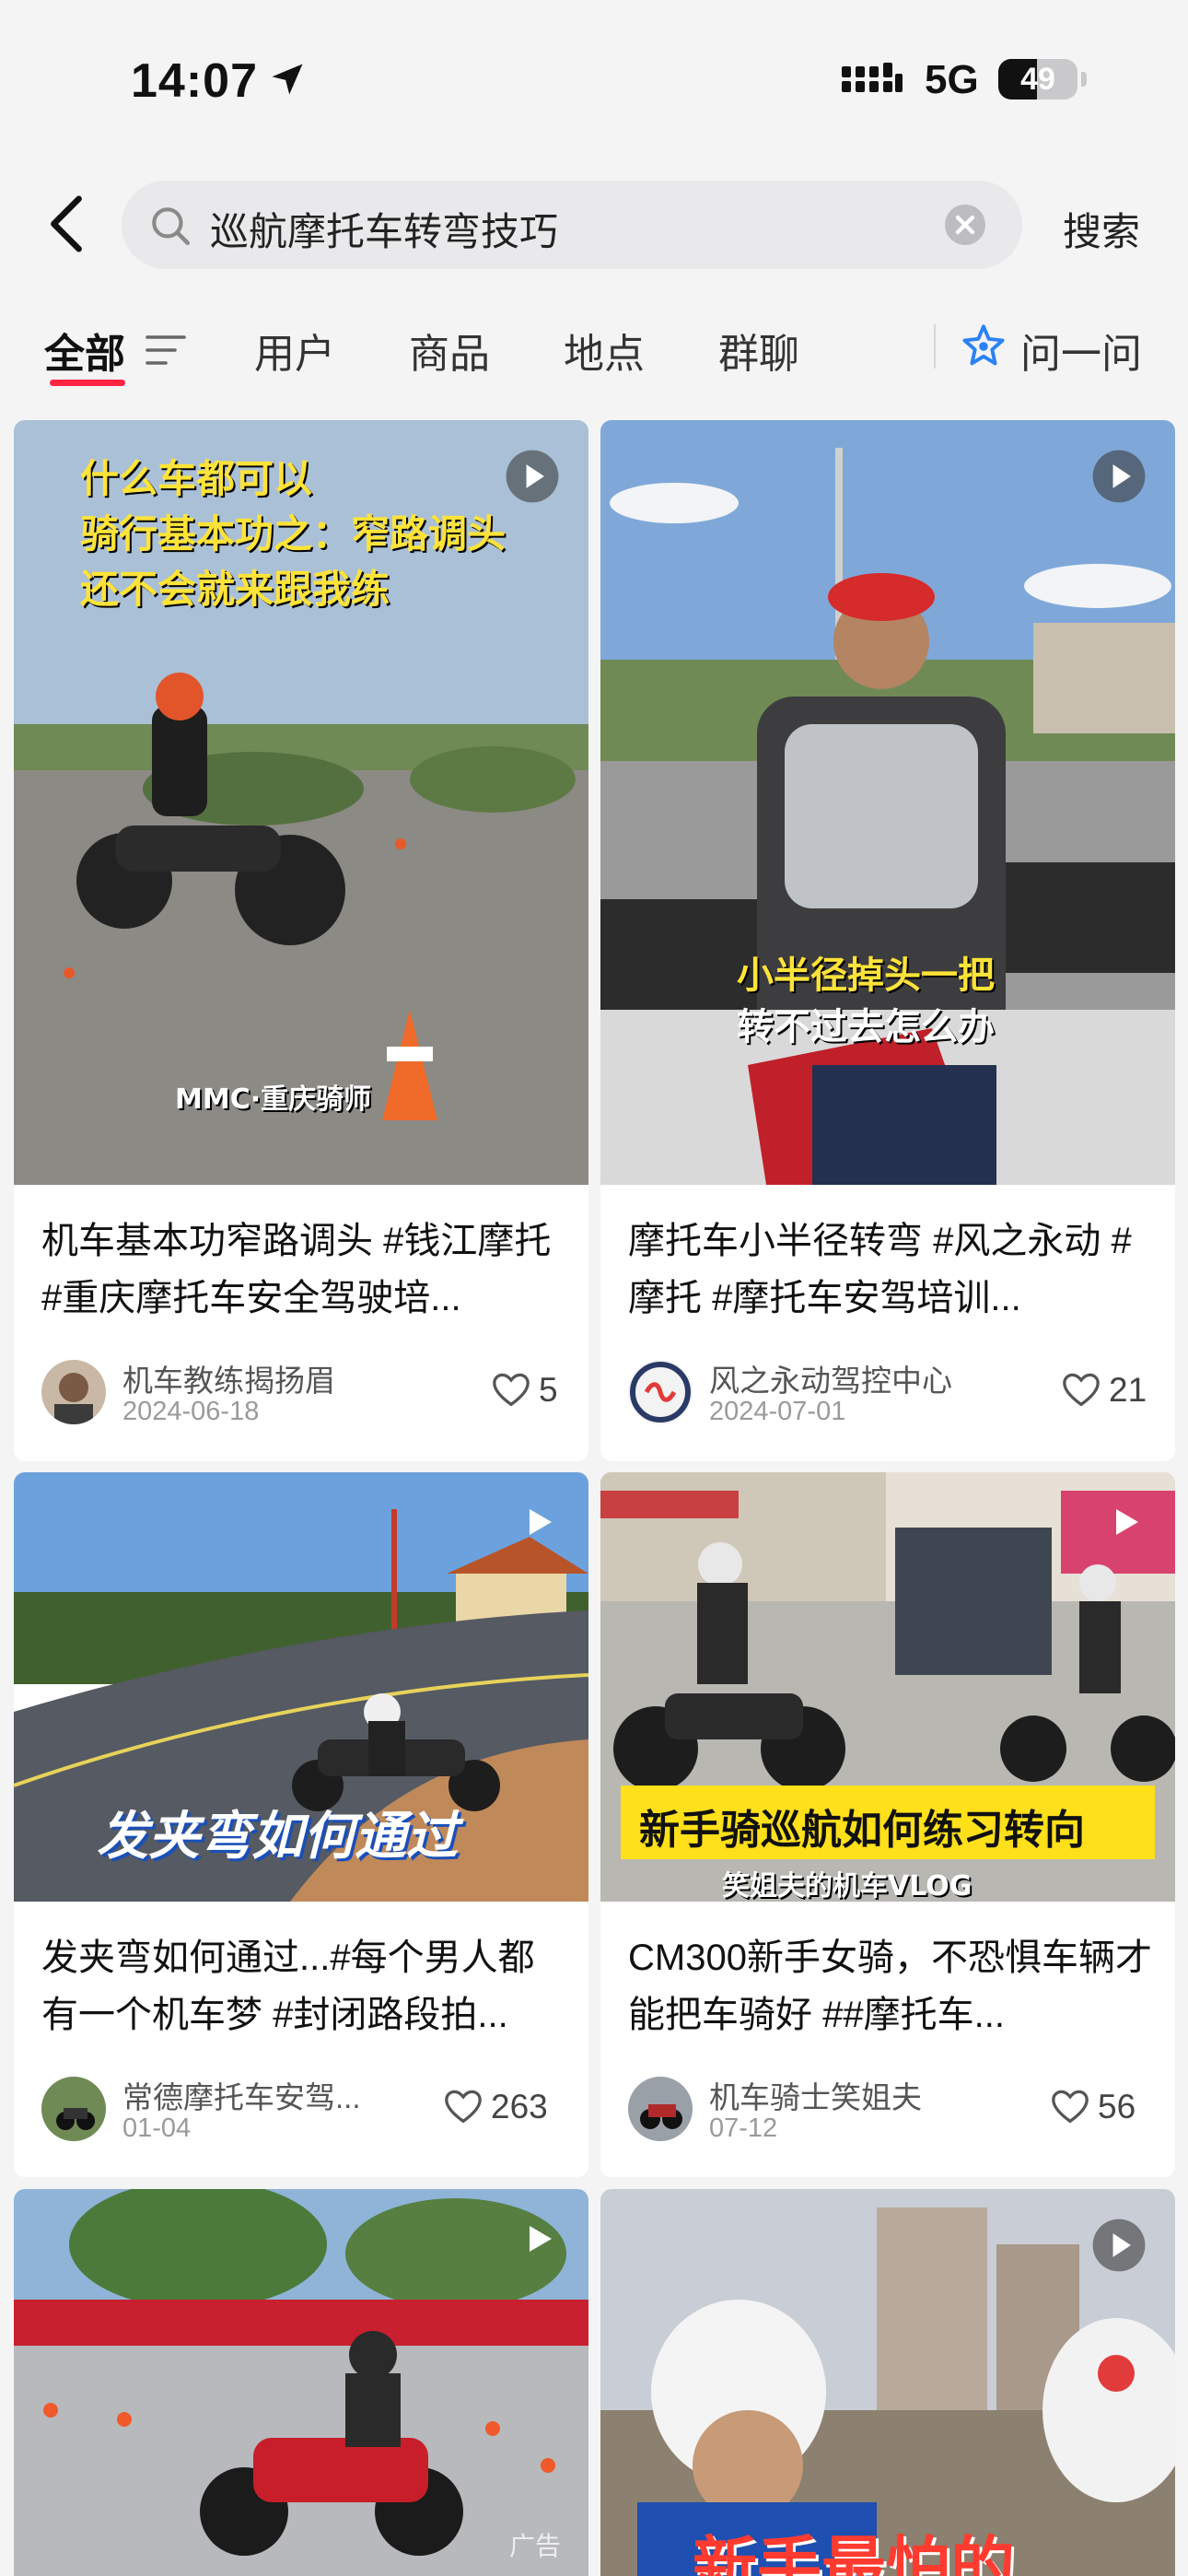 Image resolution: width=1188 pixels, height=2576 pixels. What do you see at coordinates (277, 1837) in the screenshot?
I see `thumbnail-caption-line: 发夹弯如何通过` at bounding box center [277, 1837].